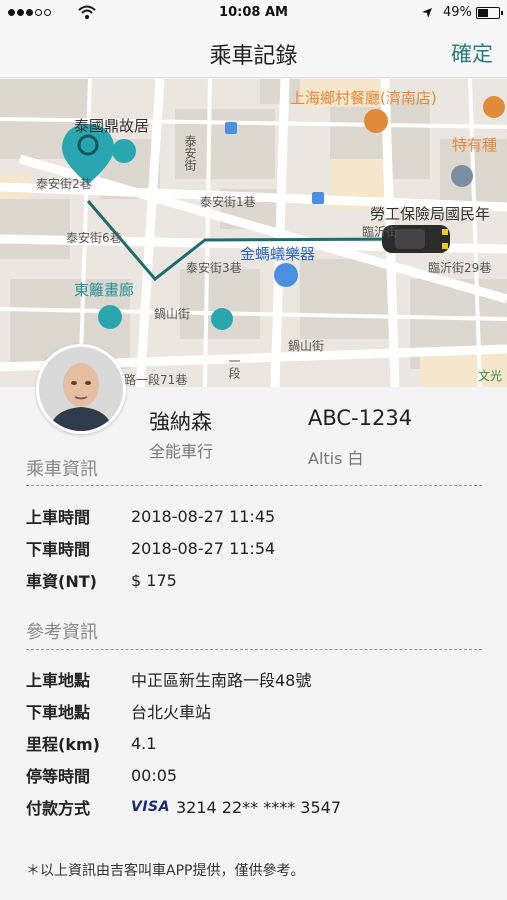 This screenshot has height=900, width=507. Describe the element at coordinates (457, 12) in the screenshot. I see `battery-percent: 49%` at that location.